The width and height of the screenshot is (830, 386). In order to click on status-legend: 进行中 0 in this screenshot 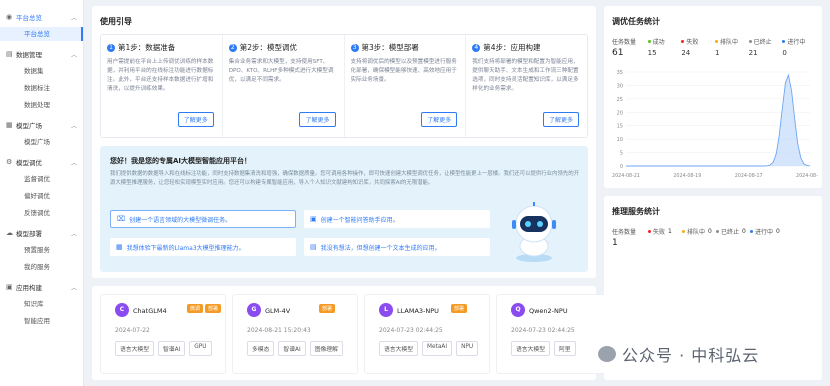, I will do `click(767, 231)`.